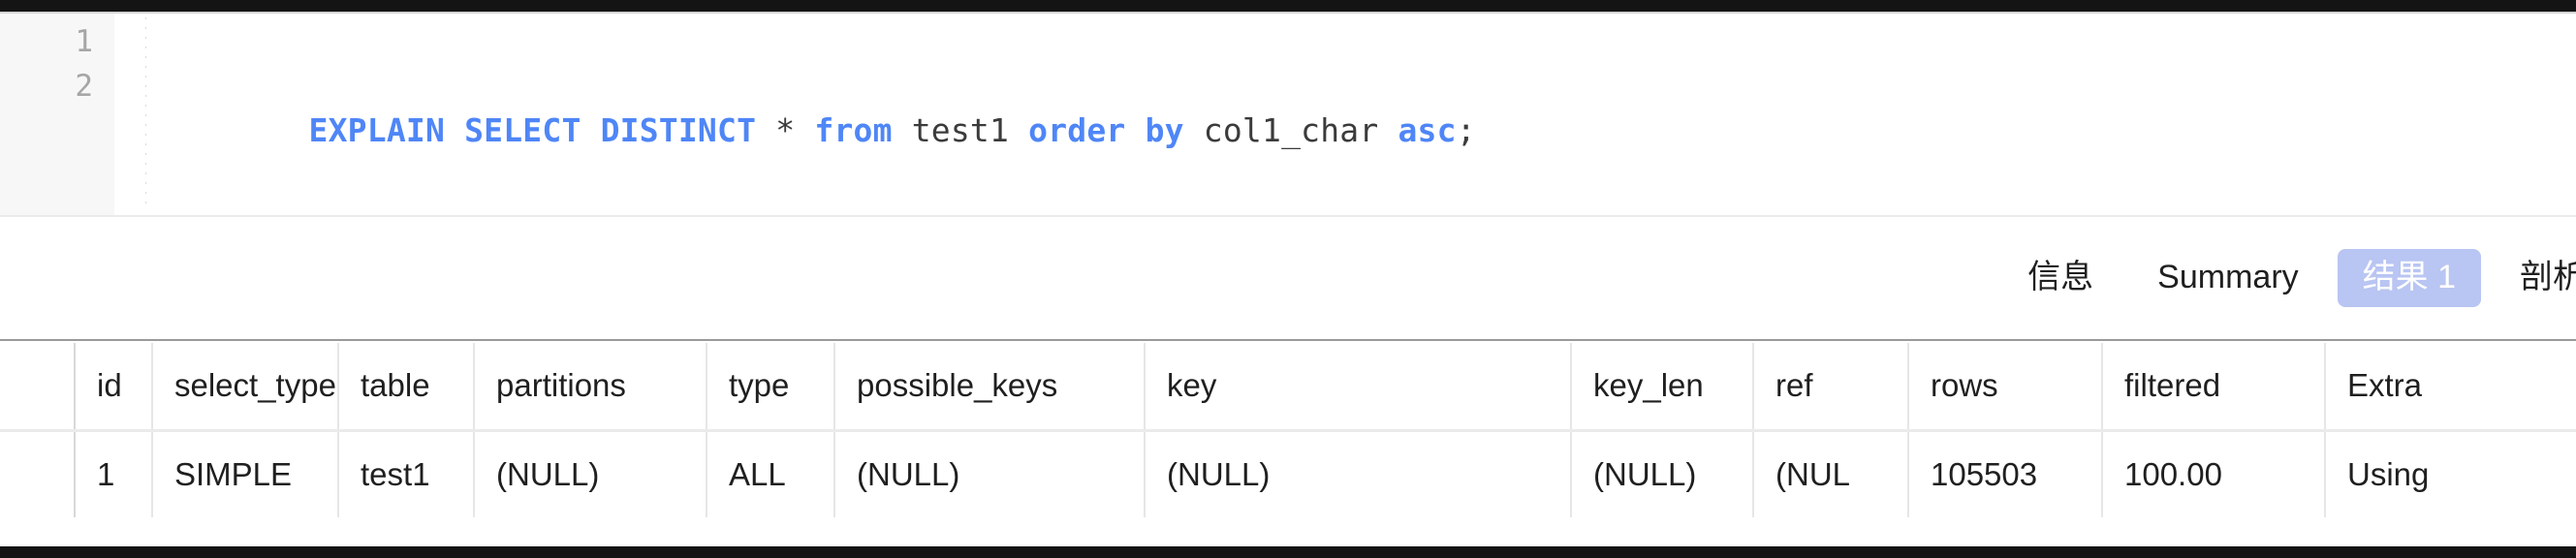  Describe the element at coordinates (2005, 387) in the screenshot. I see `column-header-rows: rows` at that location.